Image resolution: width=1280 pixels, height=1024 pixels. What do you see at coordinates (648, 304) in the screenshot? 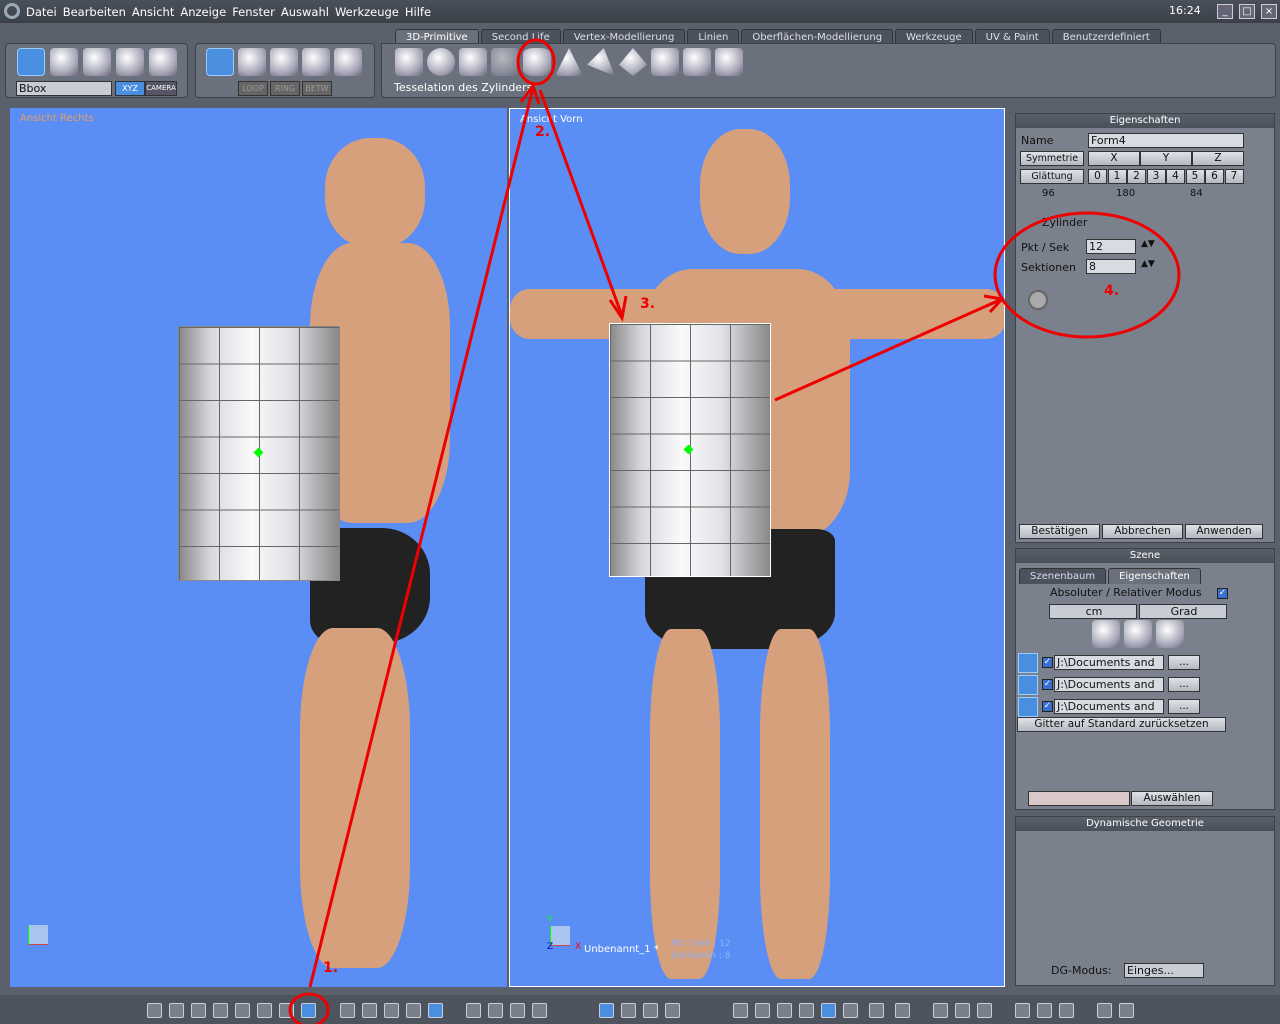
I see `annotation-label-3: 3.` at bounding box center [648, 304].